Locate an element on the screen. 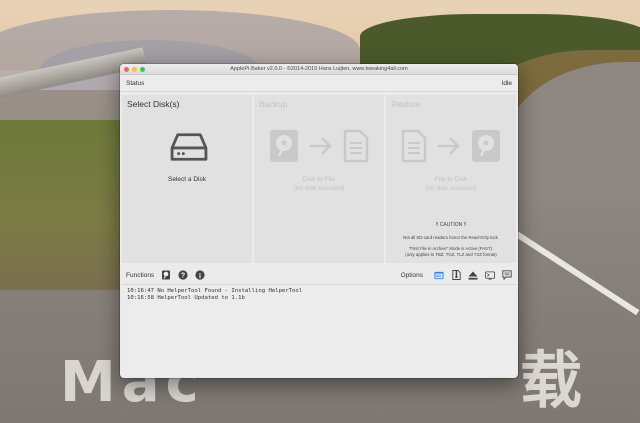 Image resolution: width=640 pixels, height=423 pixels. zoom-window-button is located at coordinates (142, 69).